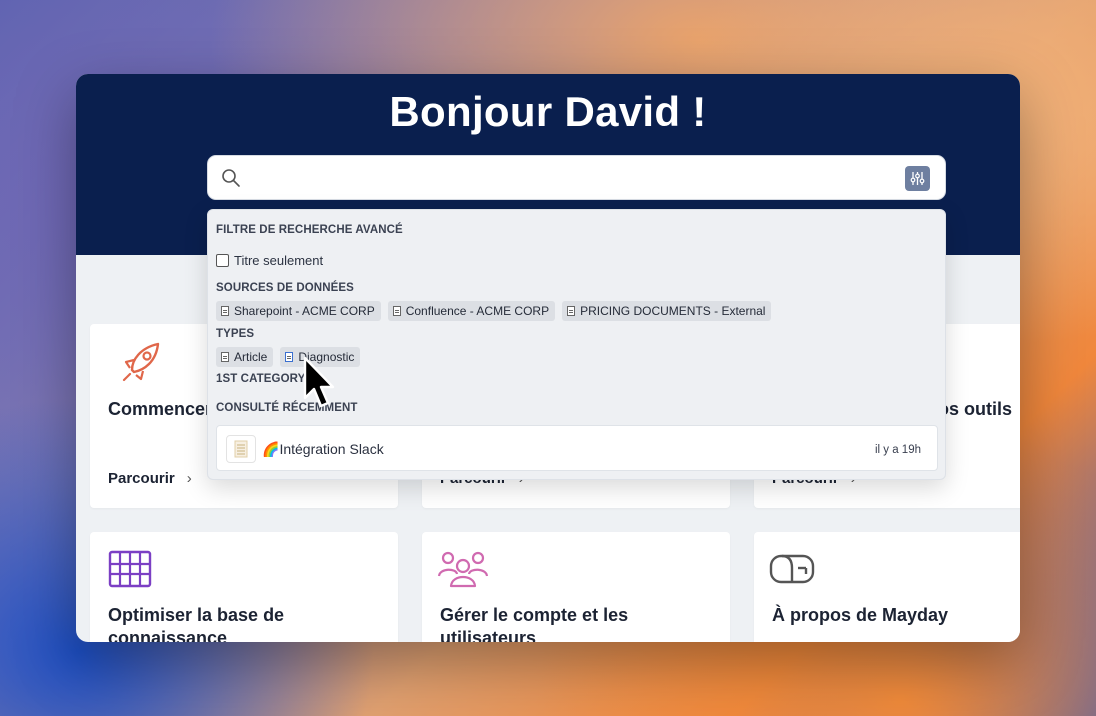 The width and height of the screenshot is (1096, 716). Describe the element at coordinates (673, 311) in the screenshot. I see `chip-label: PRICING DOCUMENTS - External` at that location.